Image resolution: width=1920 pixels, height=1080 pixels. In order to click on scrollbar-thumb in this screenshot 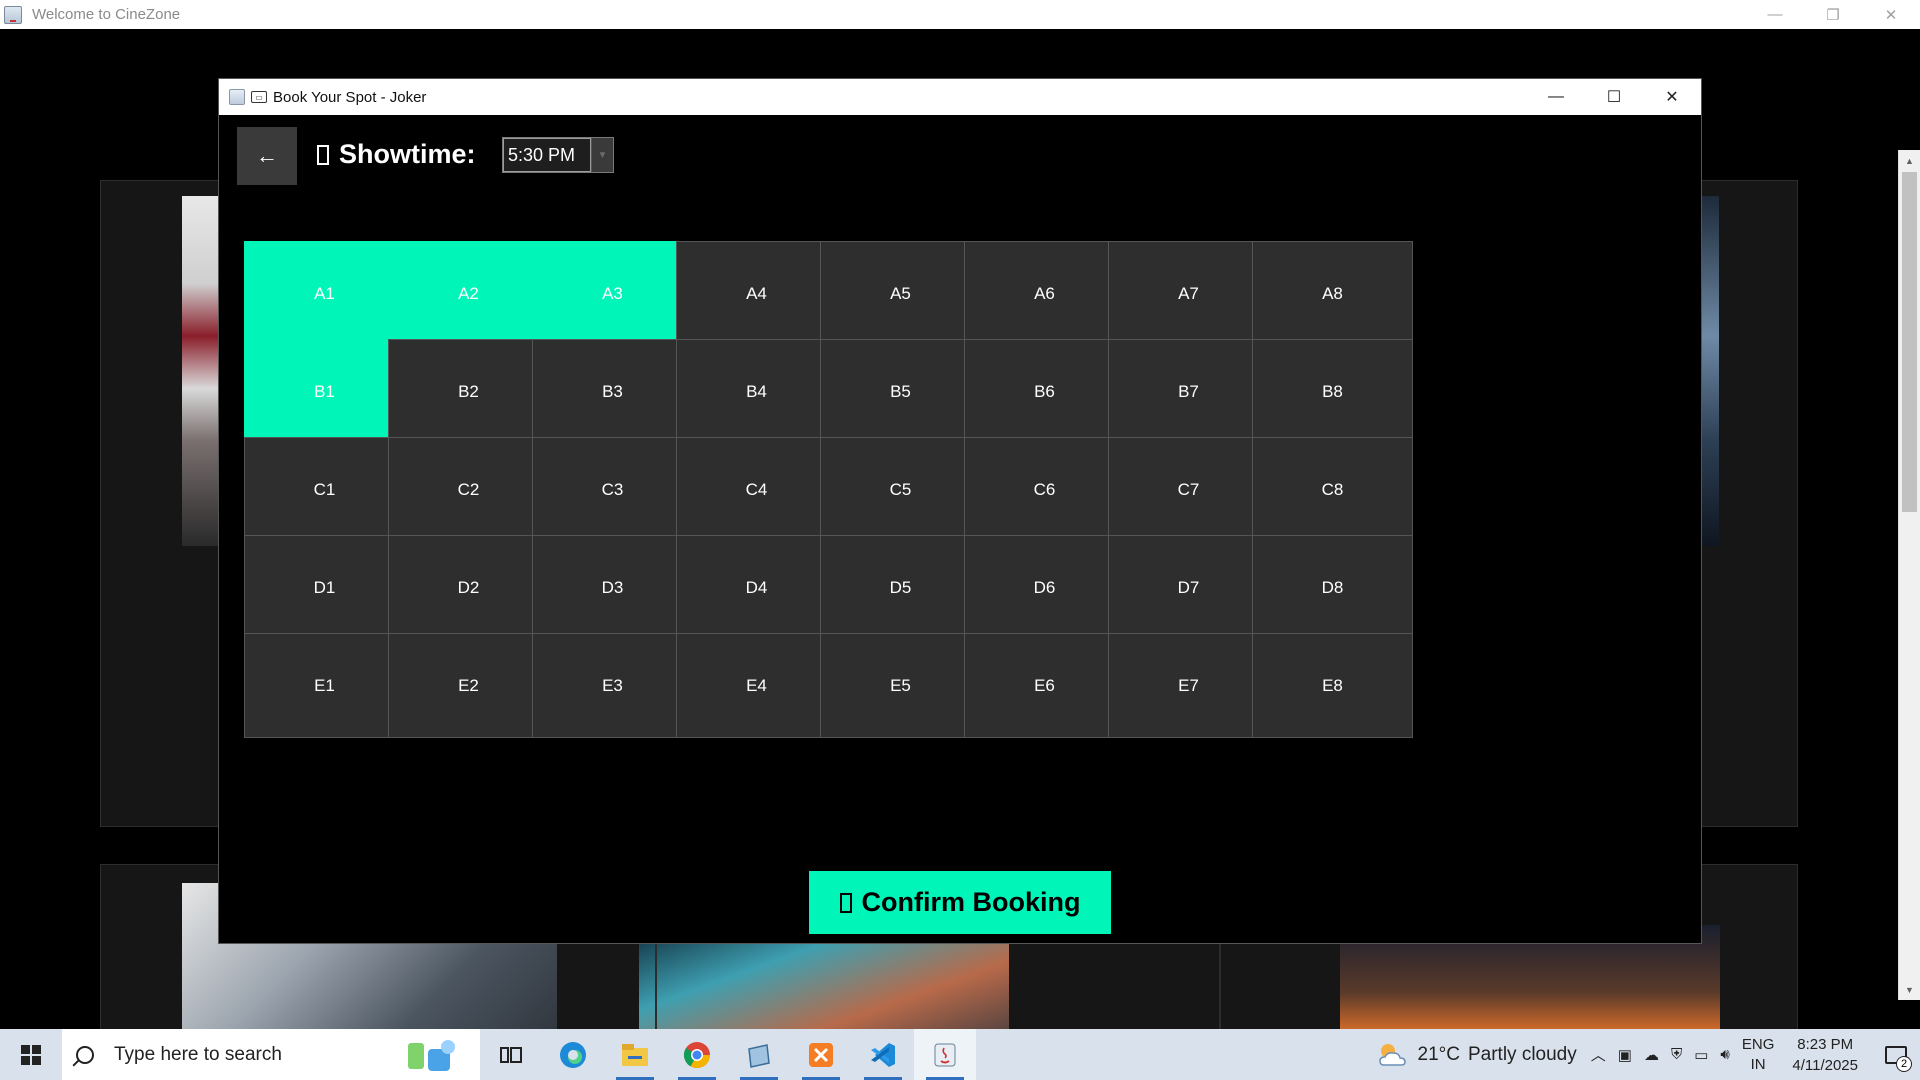, I will do `click(1909, 342)`.